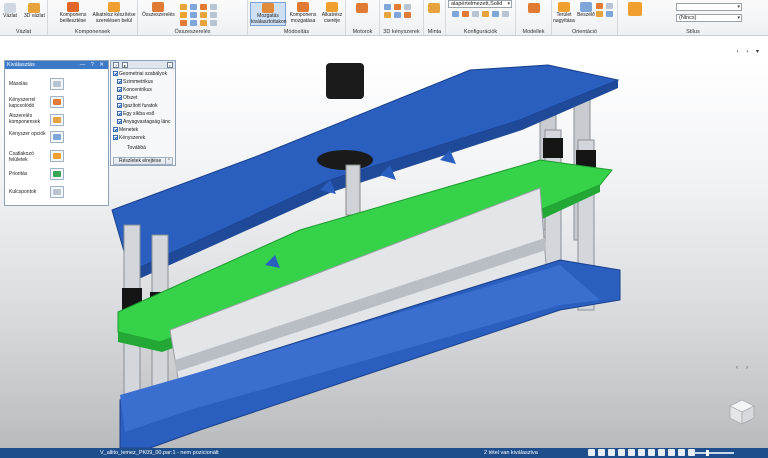 This screenshot has height=458, width=768. I want to click on 3d-sketch-button: 3D vázlat, so click(34, 11).